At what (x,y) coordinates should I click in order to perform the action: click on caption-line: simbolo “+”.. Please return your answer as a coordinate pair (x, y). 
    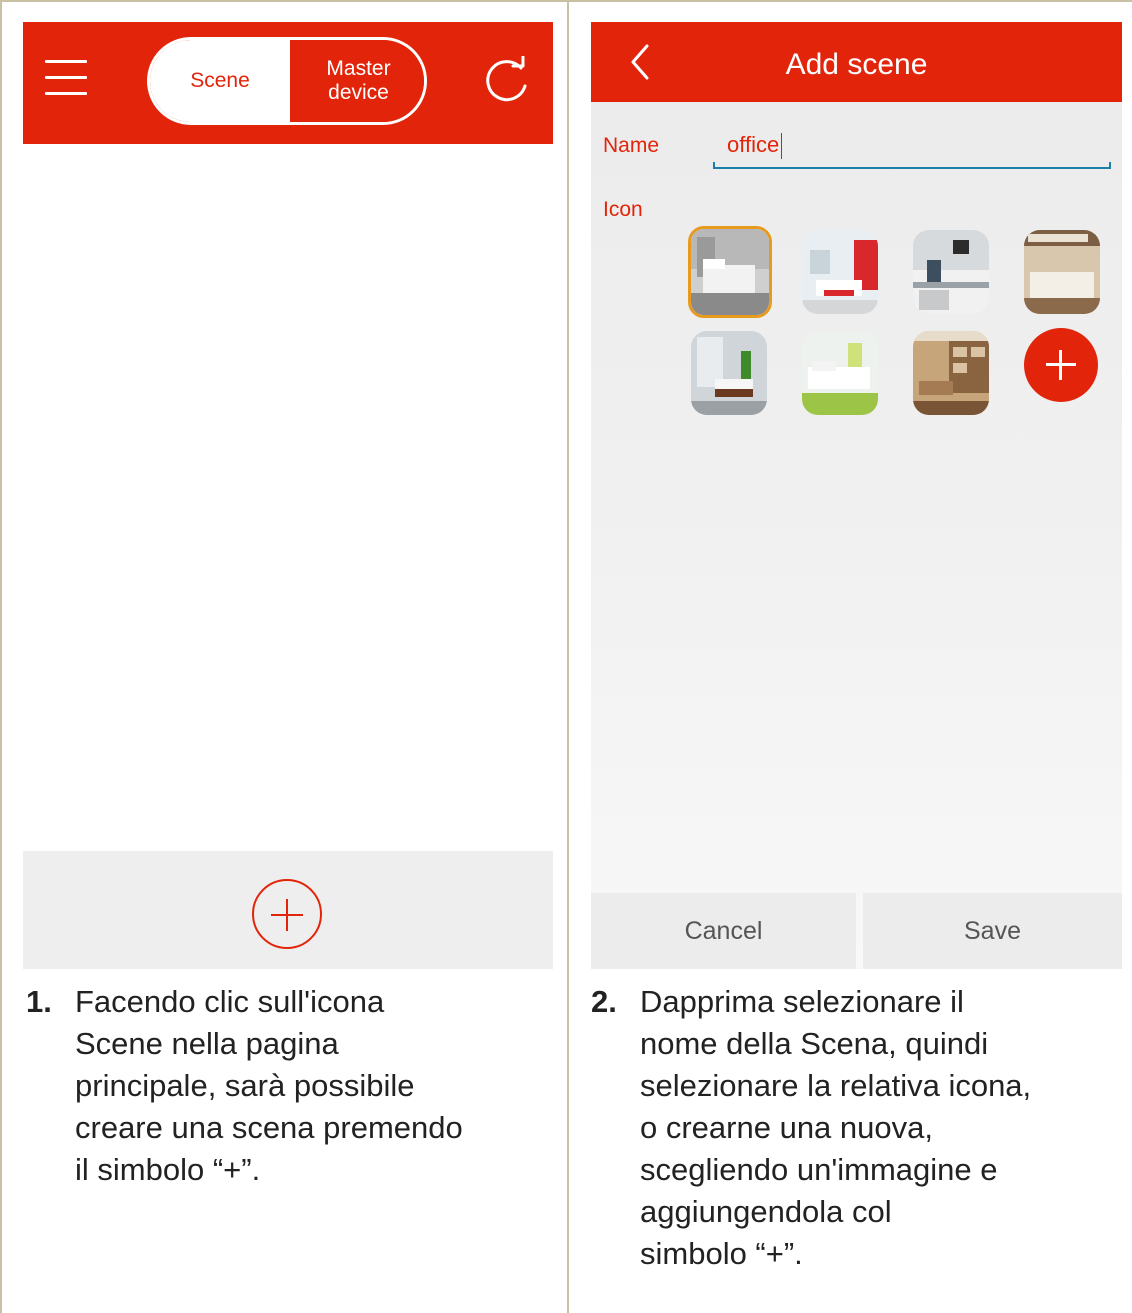
    Looking at the image, I should click on (721, 1253).